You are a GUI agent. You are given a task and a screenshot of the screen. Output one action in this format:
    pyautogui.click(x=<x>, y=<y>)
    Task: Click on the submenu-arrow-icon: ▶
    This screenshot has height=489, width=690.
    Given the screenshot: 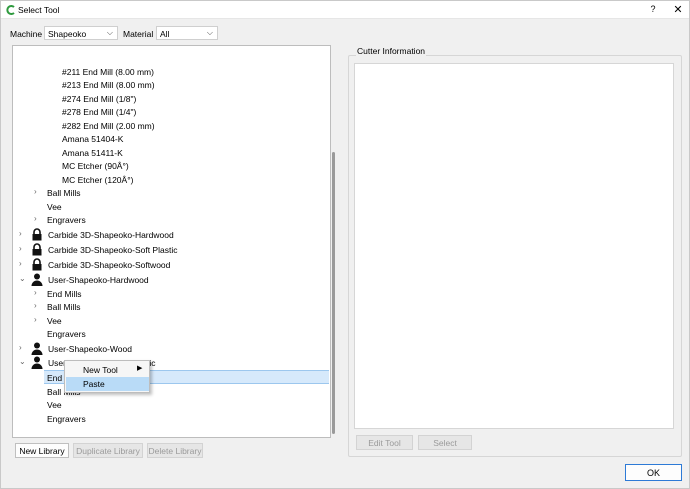 What is the action you would take?
    pyautogui.click(x=140, y=368)
    